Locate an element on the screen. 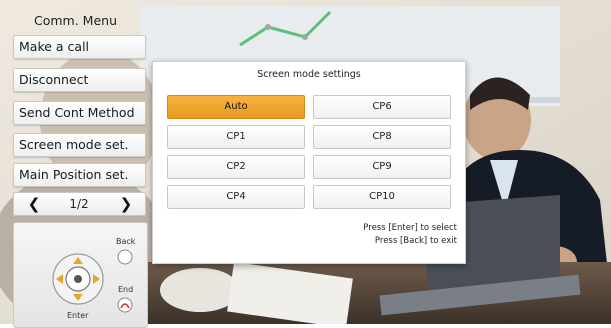 The image size is (611, 328). page-indicator: 1/2 is located at coordinates (79, 204).